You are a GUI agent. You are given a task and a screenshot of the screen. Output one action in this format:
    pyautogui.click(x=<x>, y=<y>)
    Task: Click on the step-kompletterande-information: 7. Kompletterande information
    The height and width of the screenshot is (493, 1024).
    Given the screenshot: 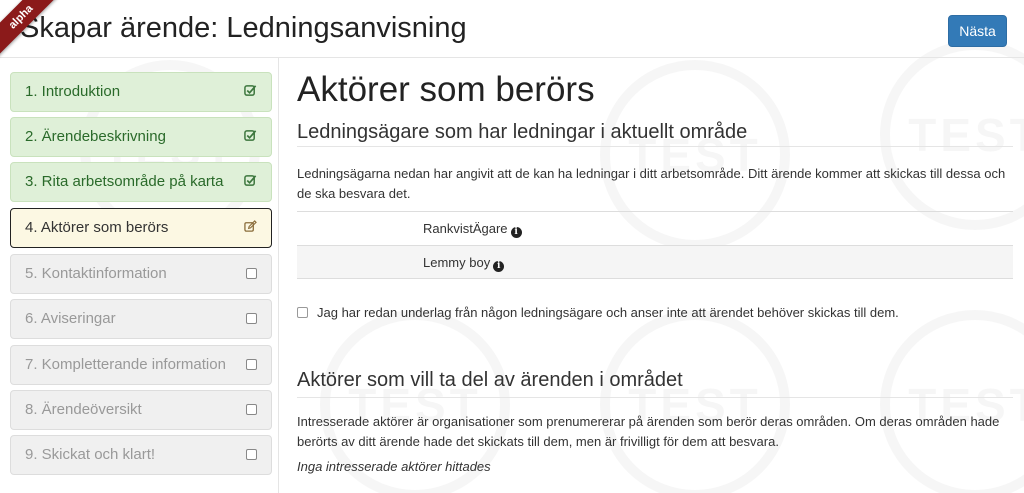 What is the action you would take?
    pyautogui.click(x=141, y=365)
    